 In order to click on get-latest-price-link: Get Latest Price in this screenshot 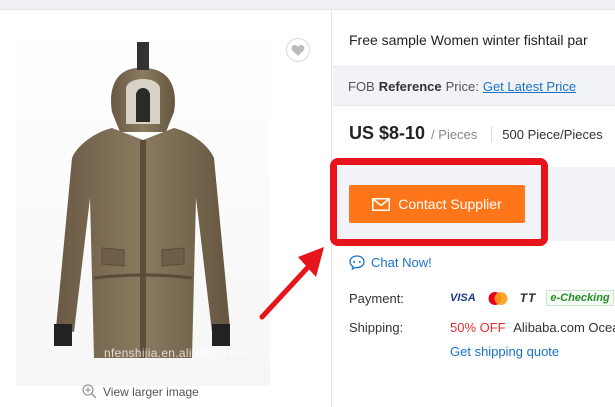, I will do `click(529, 86)`.